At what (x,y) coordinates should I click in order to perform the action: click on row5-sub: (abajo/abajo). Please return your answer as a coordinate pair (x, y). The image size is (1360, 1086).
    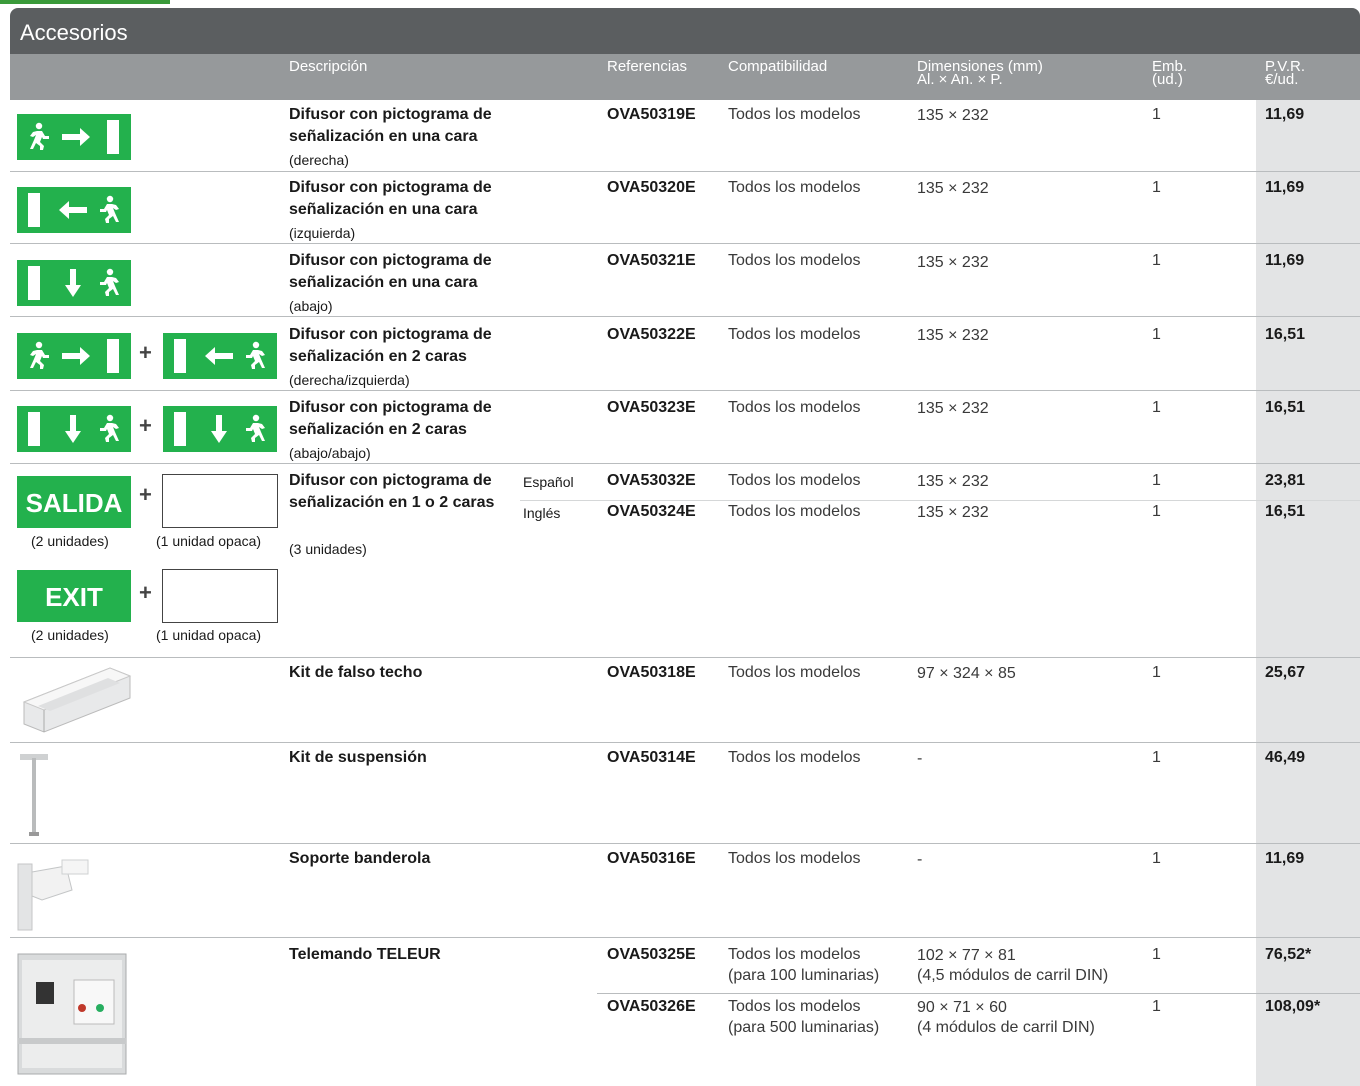
    Looking at the image, I should click on (330, 453).